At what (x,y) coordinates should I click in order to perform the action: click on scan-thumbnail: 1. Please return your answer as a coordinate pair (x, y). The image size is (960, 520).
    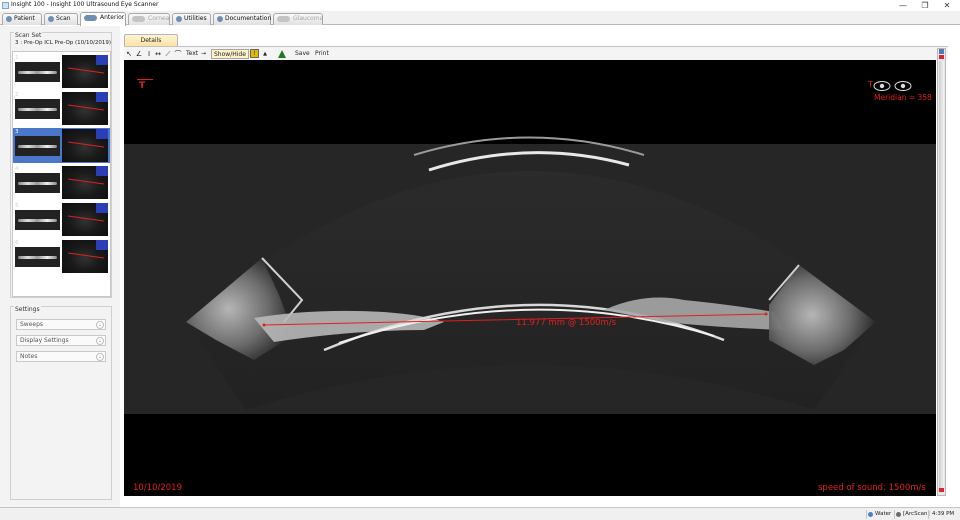
    Looking at the image, I should click on (61, 71).